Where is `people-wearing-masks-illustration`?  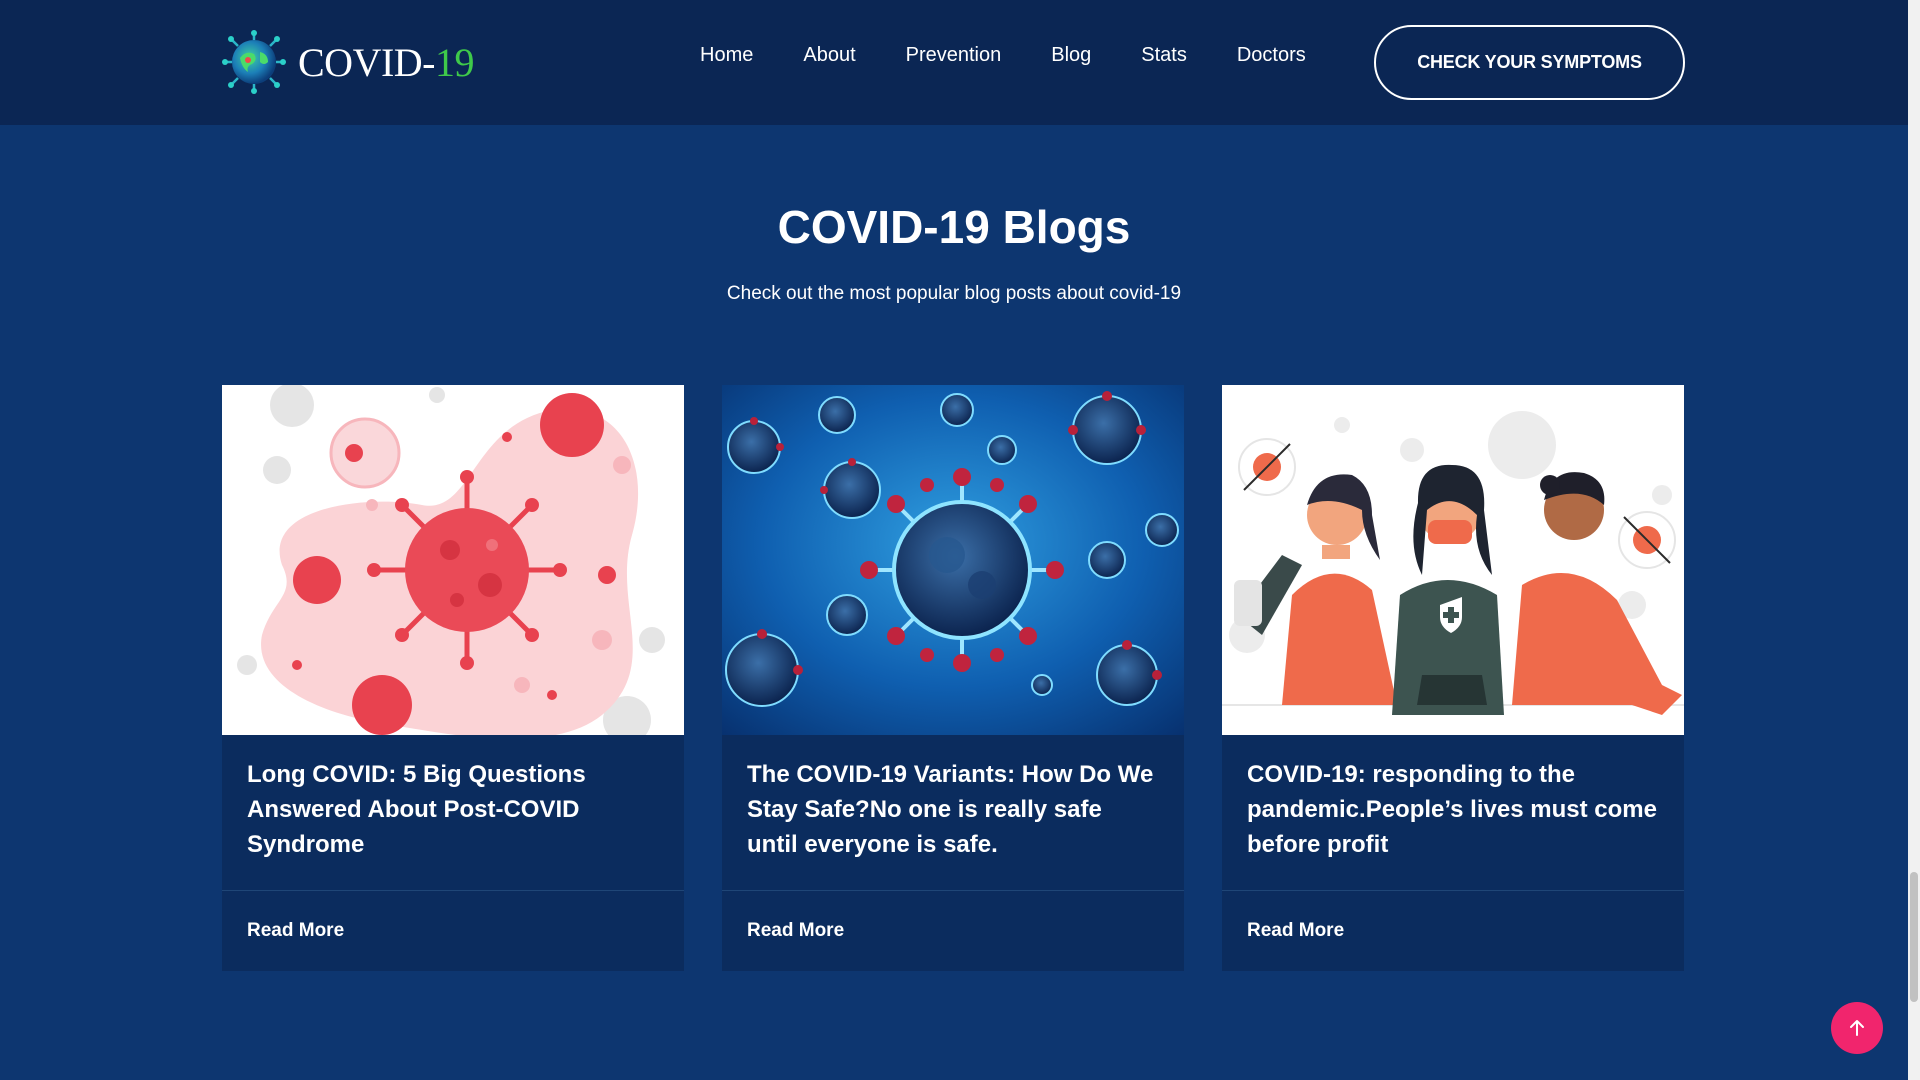 people-wearing-masks-illustration is located at coordinates (1453, 560).